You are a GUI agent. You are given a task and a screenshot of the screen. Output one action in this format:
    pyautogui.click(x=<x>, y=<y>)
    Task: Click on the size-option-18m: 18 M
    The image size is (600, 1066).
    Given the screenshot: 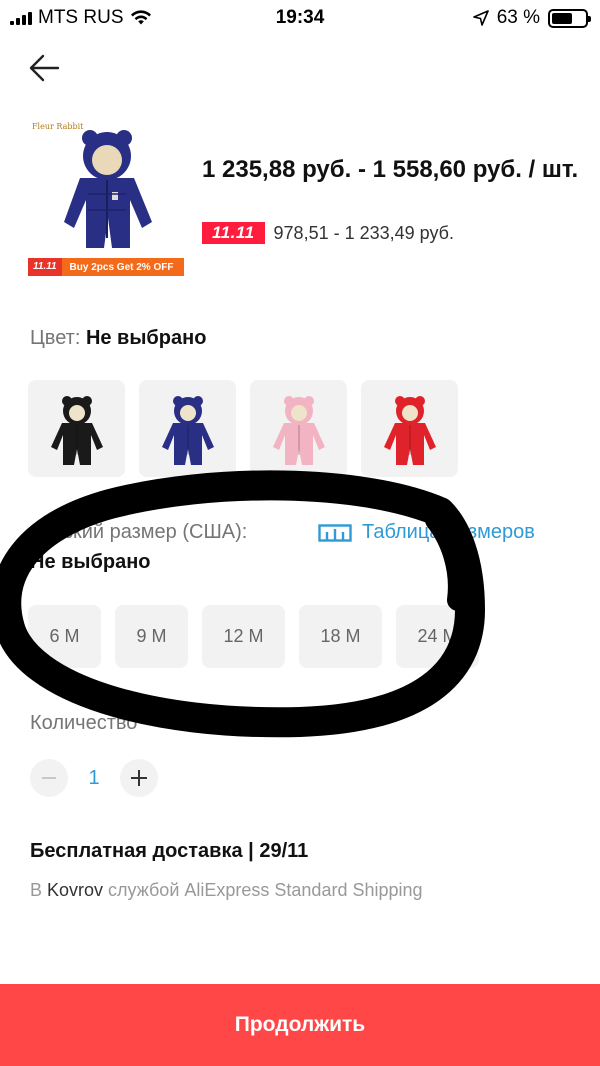 What is the action you would take?
    pyautogui.click(x=340, y=636)
    